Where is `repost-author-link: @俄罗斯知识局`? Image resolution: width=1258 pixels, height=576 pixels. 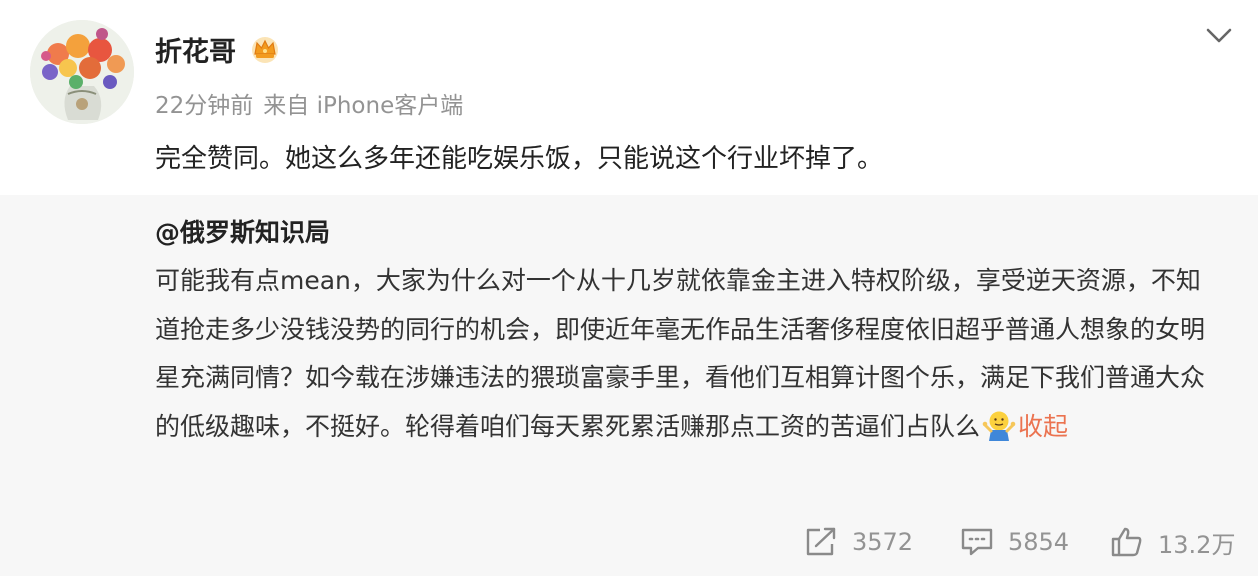
repost-author-link: @俄罗斯知识局 is located at coordinates (242, 231).